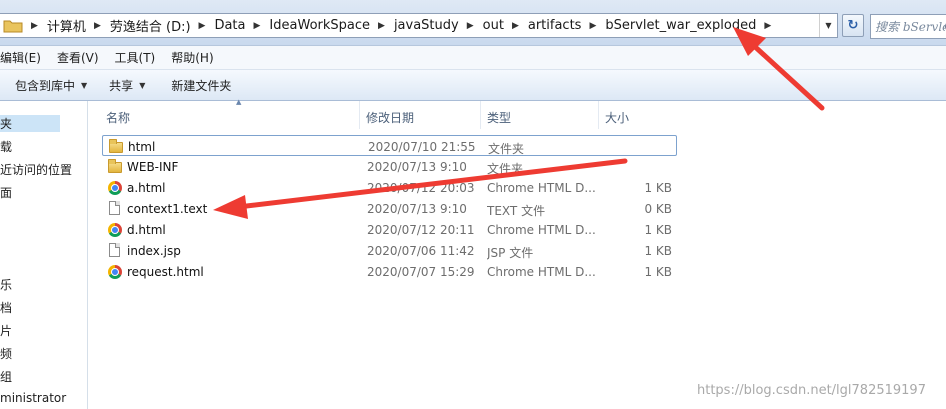  What do you see at coordinates (121, 85) in the screenshot?
I see `share-label: 共享` at bounding box center [121, 85].